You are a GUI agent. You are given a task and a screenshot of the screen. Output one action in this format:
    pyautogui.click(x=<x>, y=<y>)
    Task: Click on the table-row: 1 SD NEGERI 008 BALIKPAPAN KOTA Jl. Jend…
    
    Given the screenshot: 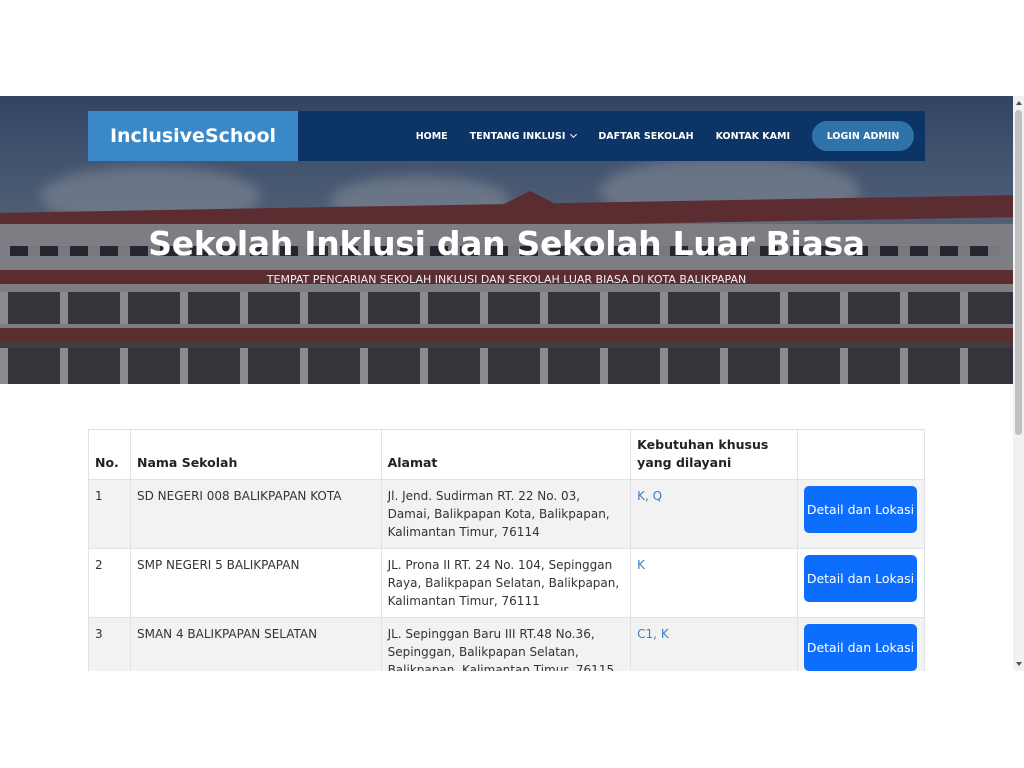 What is the action you would take?
    pyautogui.click(x=507, y=514)
    